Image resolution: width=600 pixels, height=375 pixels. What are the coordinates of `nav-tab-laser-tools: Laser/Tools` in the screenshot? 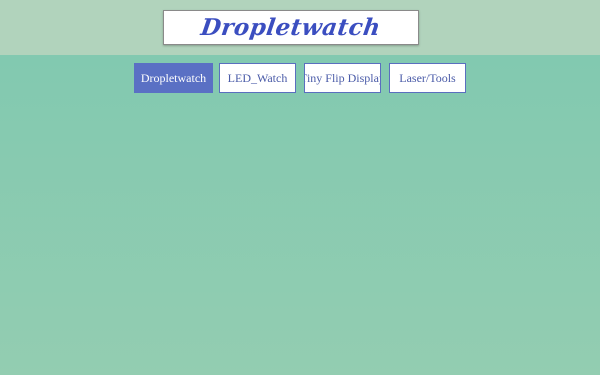 It's located at (427, 78).